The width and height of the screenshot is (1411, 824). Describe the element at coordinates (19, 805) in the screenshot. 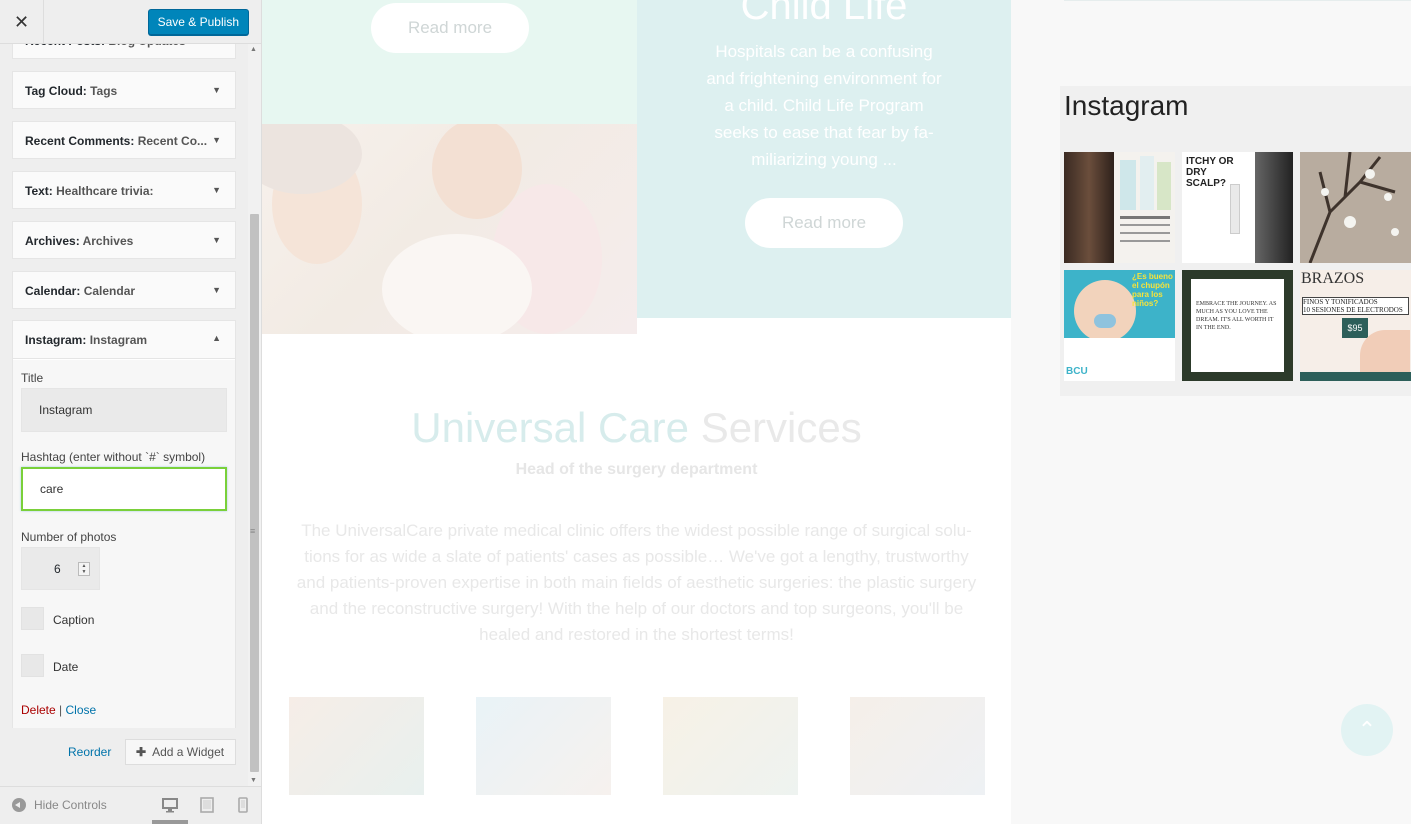

I see `collapse-icon` at that location.